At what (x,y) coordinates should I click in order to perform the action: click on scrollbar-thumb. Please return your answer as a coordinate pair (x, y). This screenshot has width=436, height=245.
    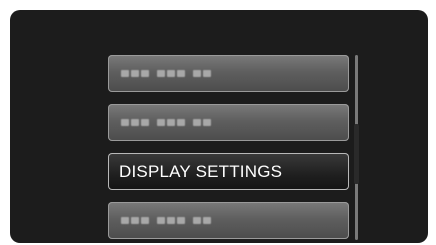
    Looking at the image, I should click on (356, 154).